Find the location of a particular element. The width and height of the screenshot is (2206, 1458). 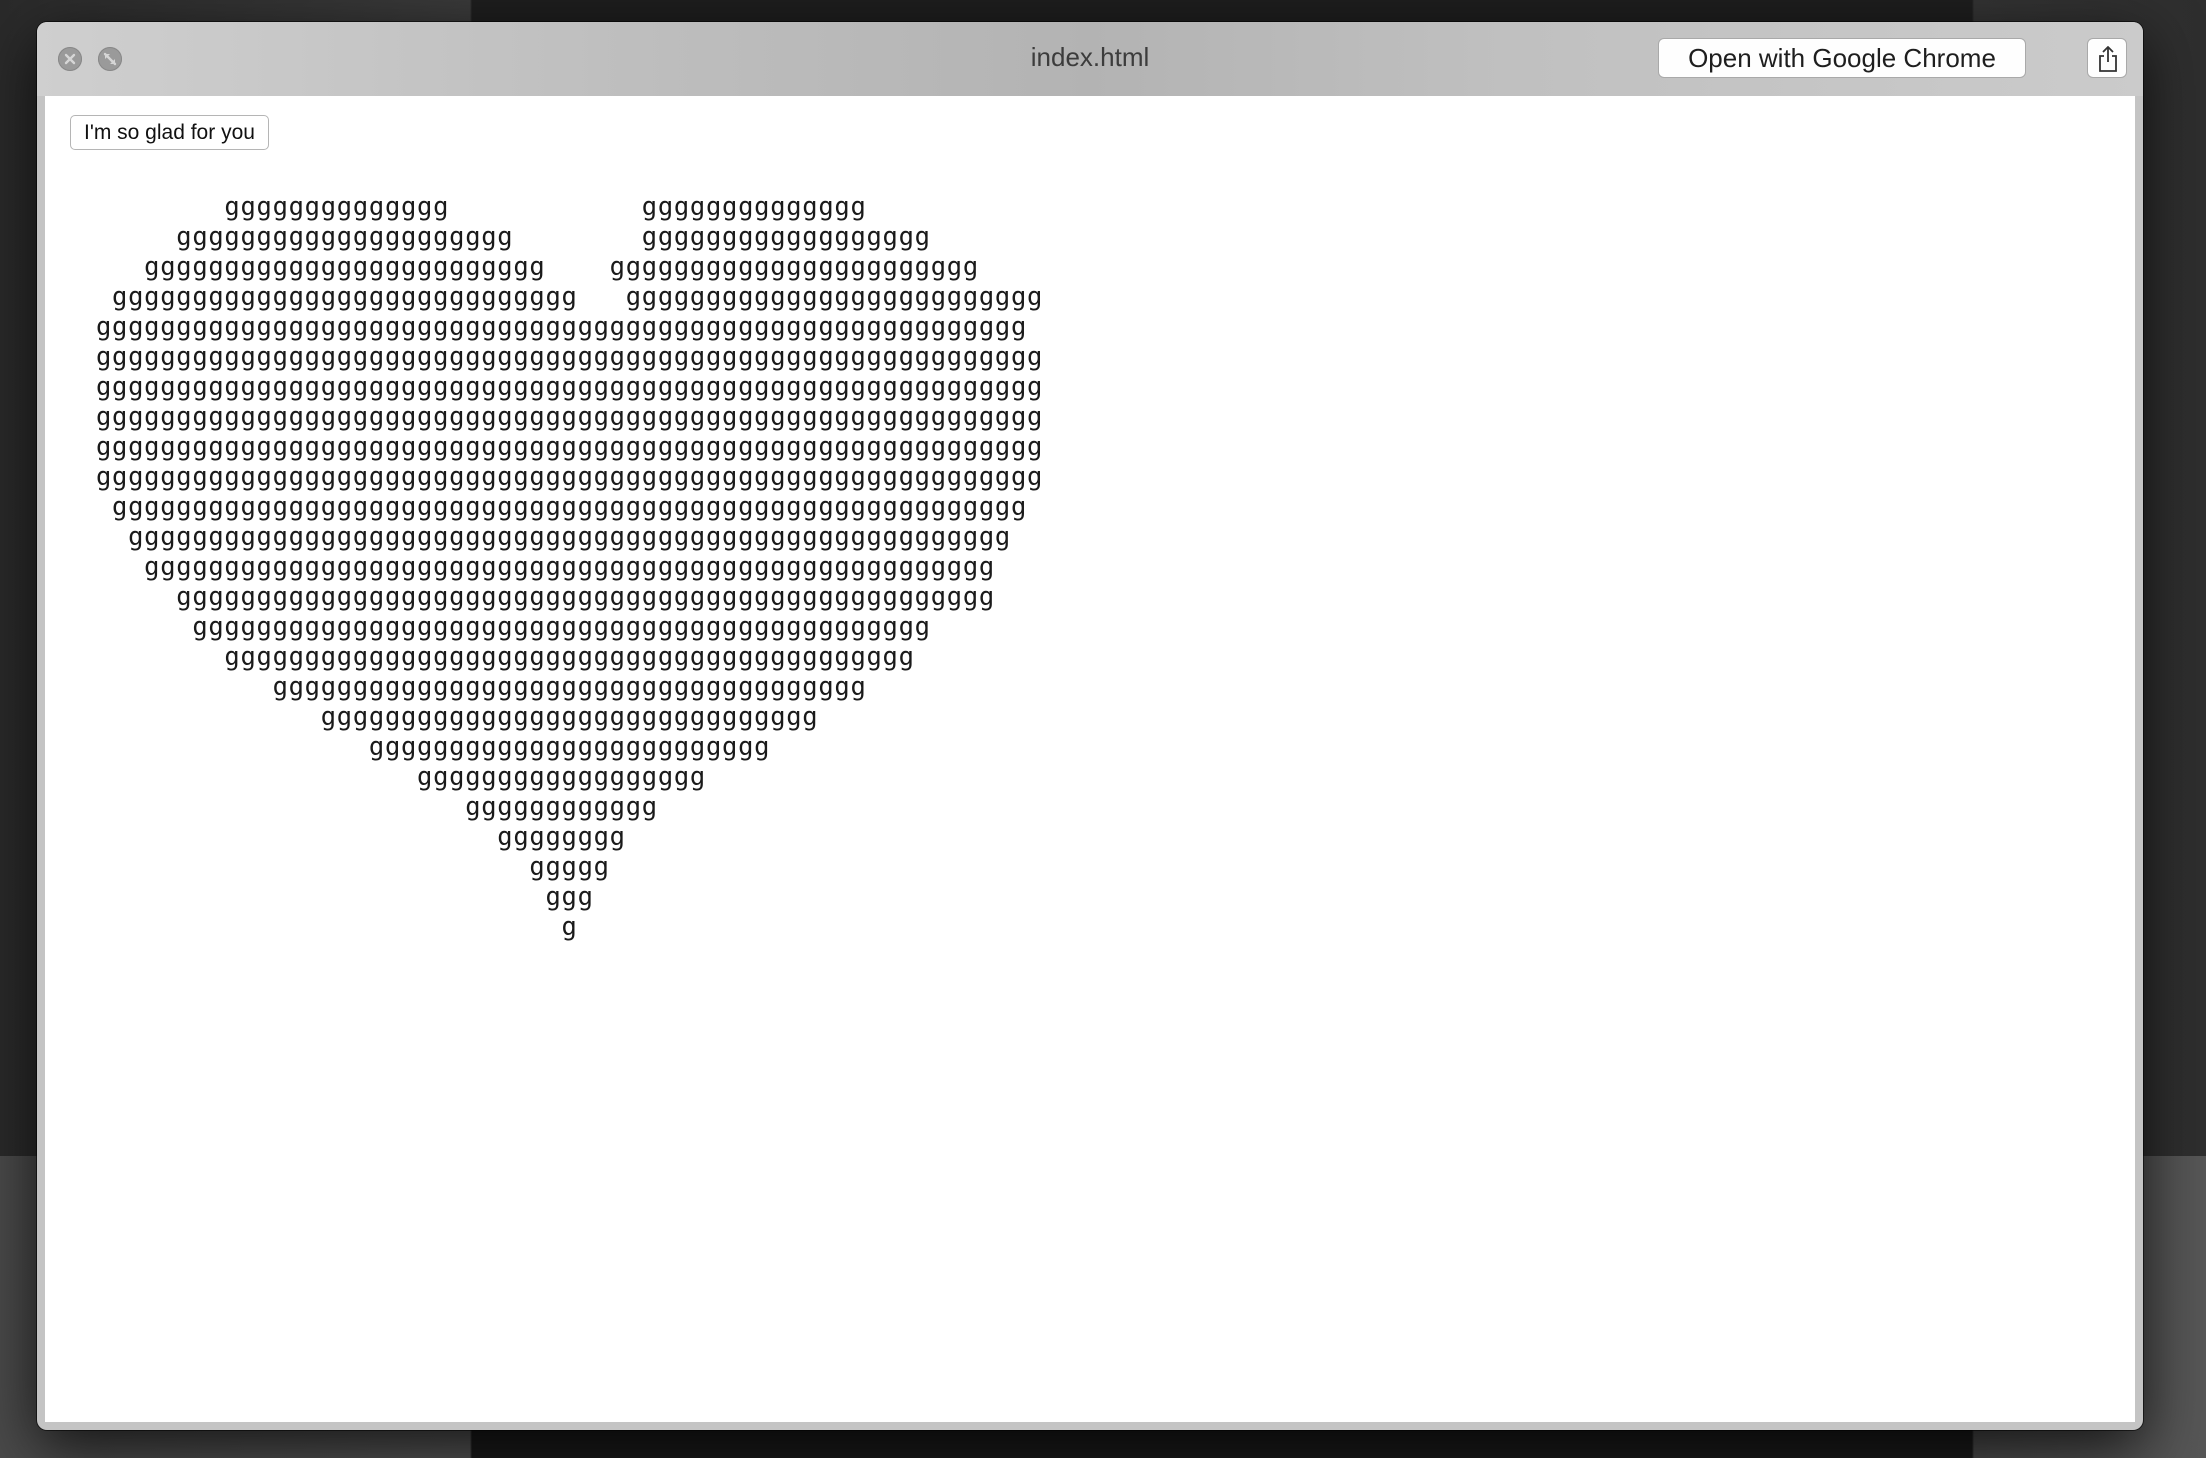

share-icon is located at coordinates (2108, 59).